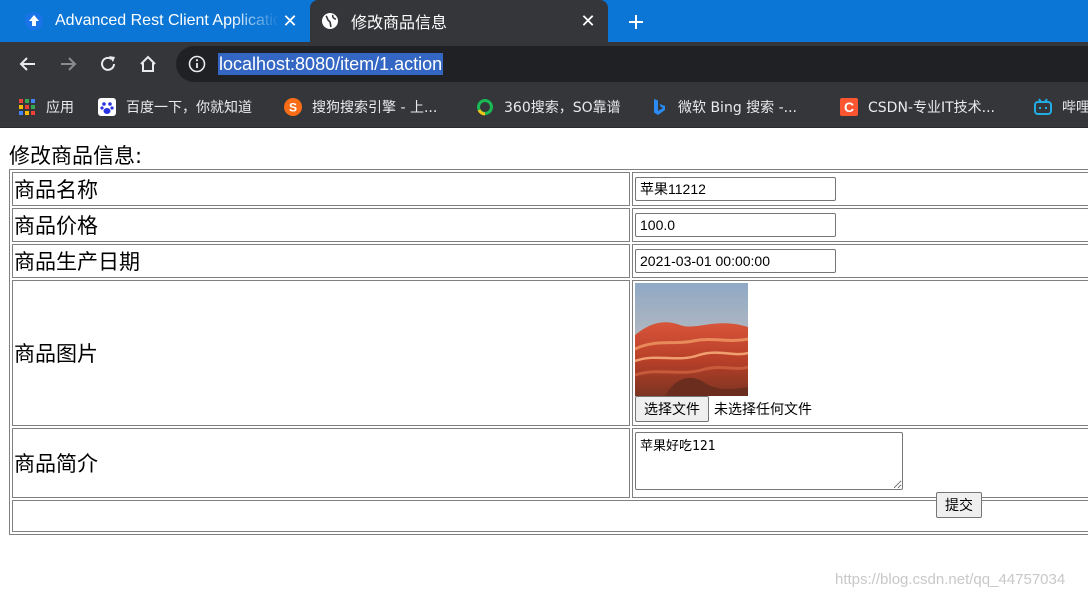 The image size is (1088, 599). What do you see at coordinates (27, 107) in the screenshot?
I see `apps-grid-icon` at bounding box center [27, 107].